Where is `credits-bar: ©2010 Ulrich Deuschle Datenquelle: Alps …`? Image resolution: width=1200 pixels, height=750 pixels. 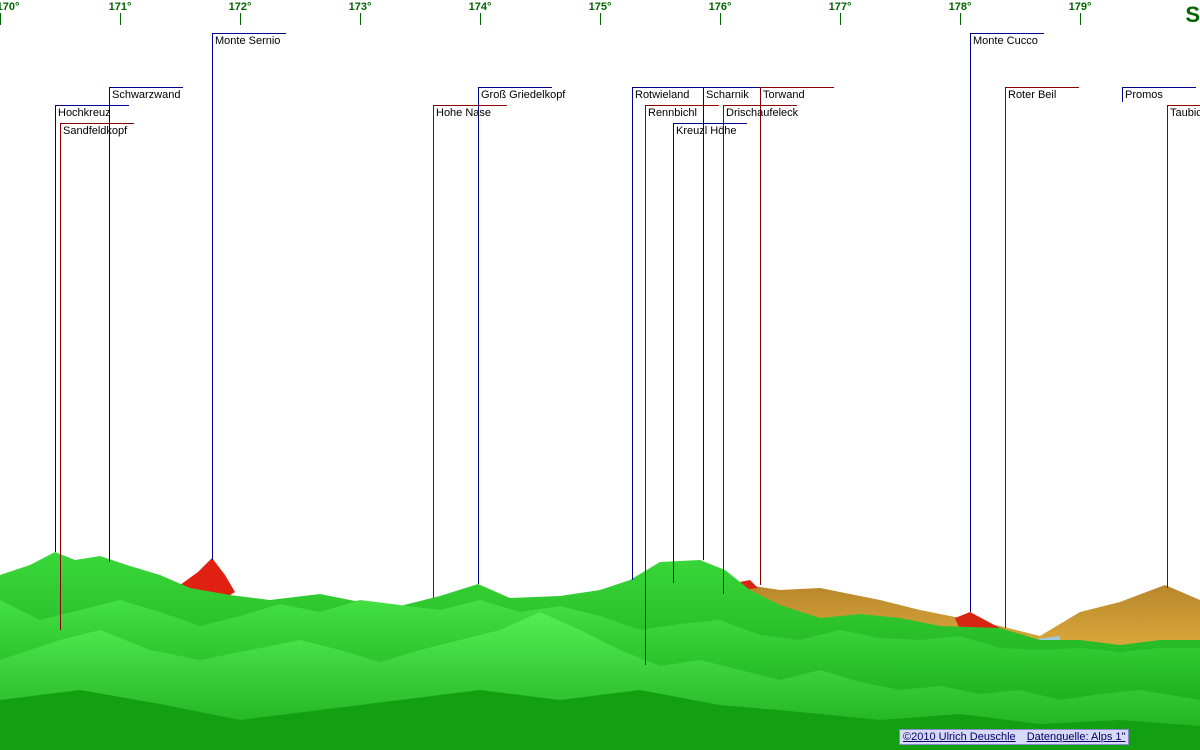 credits-bar: ©2010 Ulrich Deuschle Datenquelle: Alps … is located at coordinates (1014, 737).